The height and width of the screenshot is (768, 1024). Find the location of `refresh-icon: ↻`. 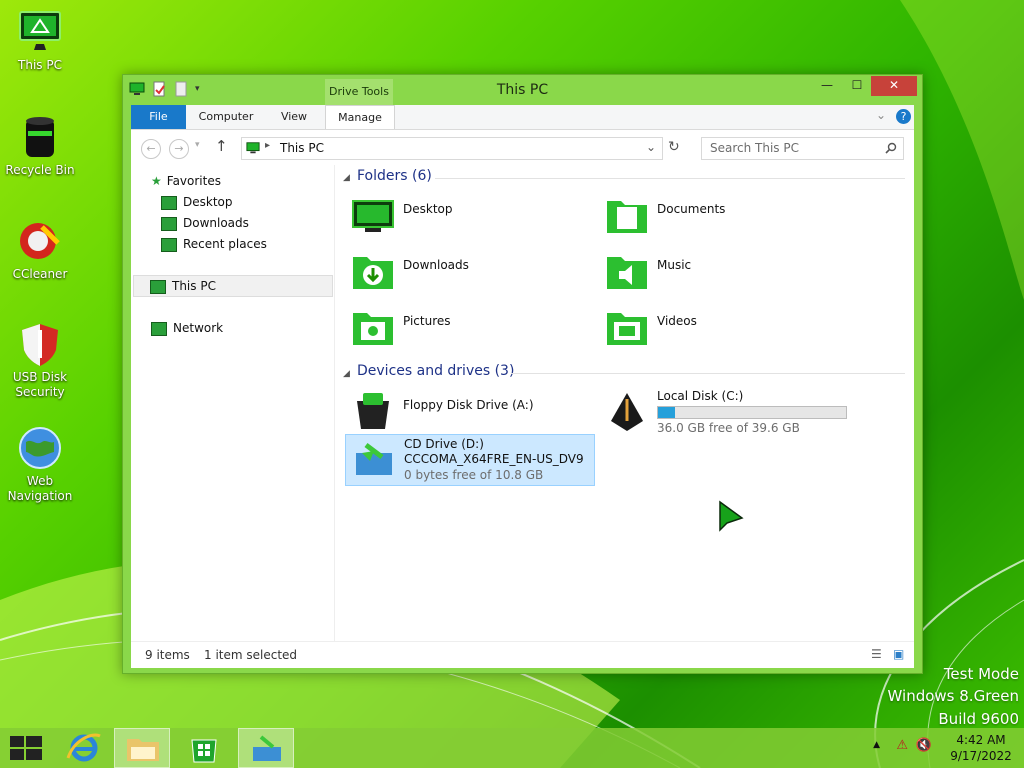

refresh-icon: ↻ is located at coordinates (674, 147).